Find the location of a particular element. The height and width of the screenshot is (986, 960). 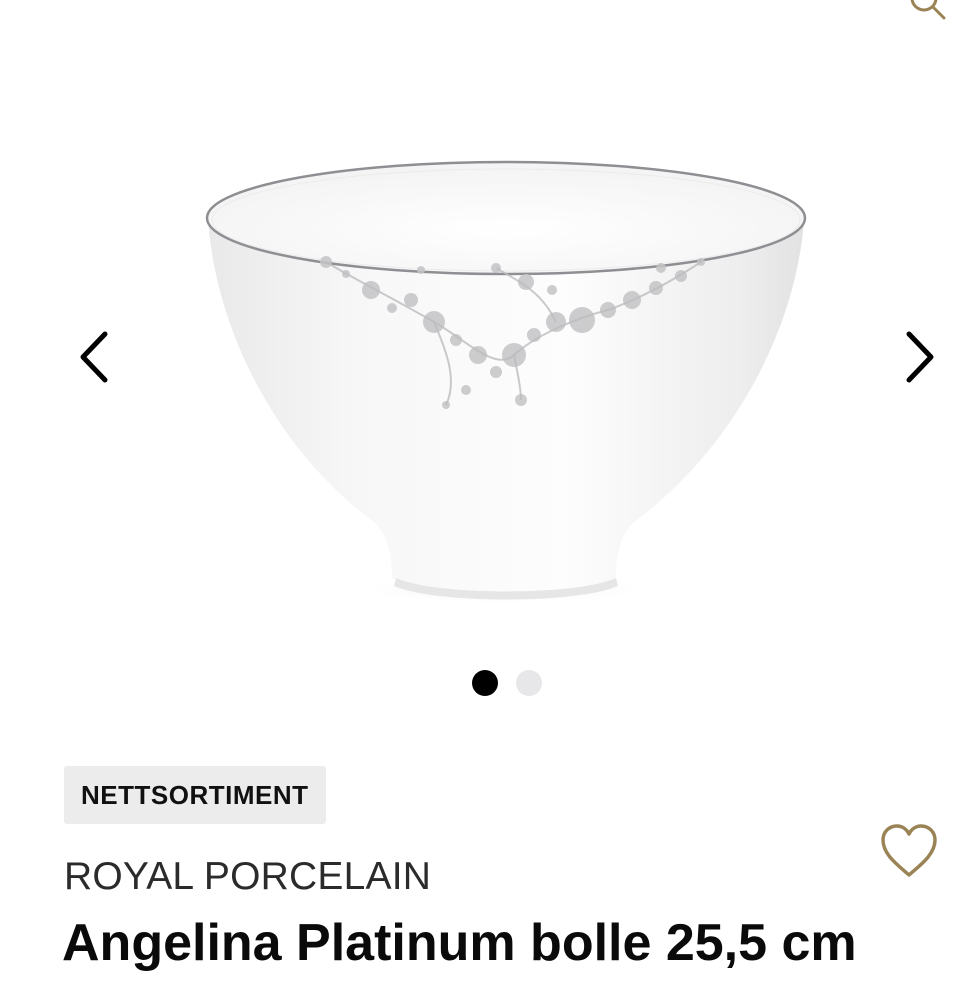

next-image-button is located at coordinates (920, 357).